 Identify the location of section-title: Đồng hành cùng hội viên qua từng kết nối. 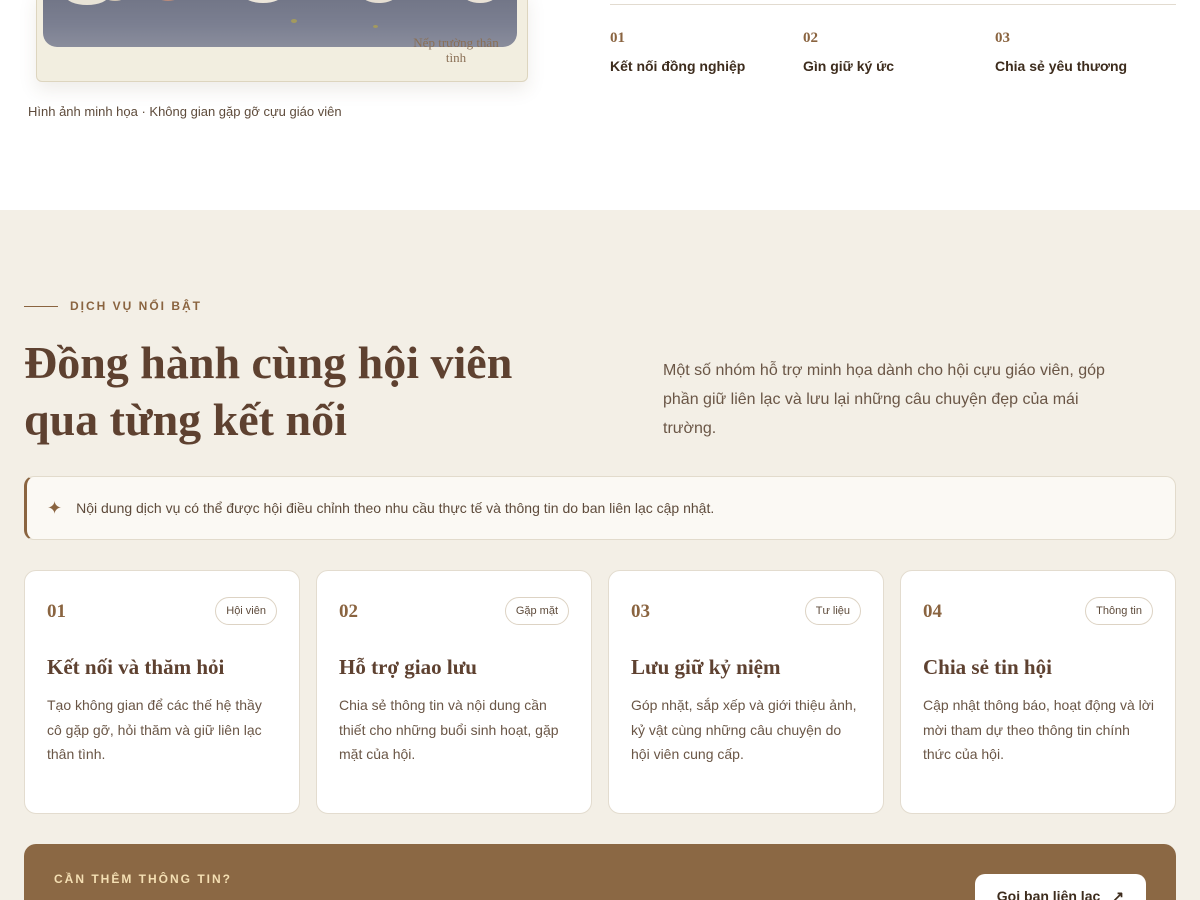
(304, 391).